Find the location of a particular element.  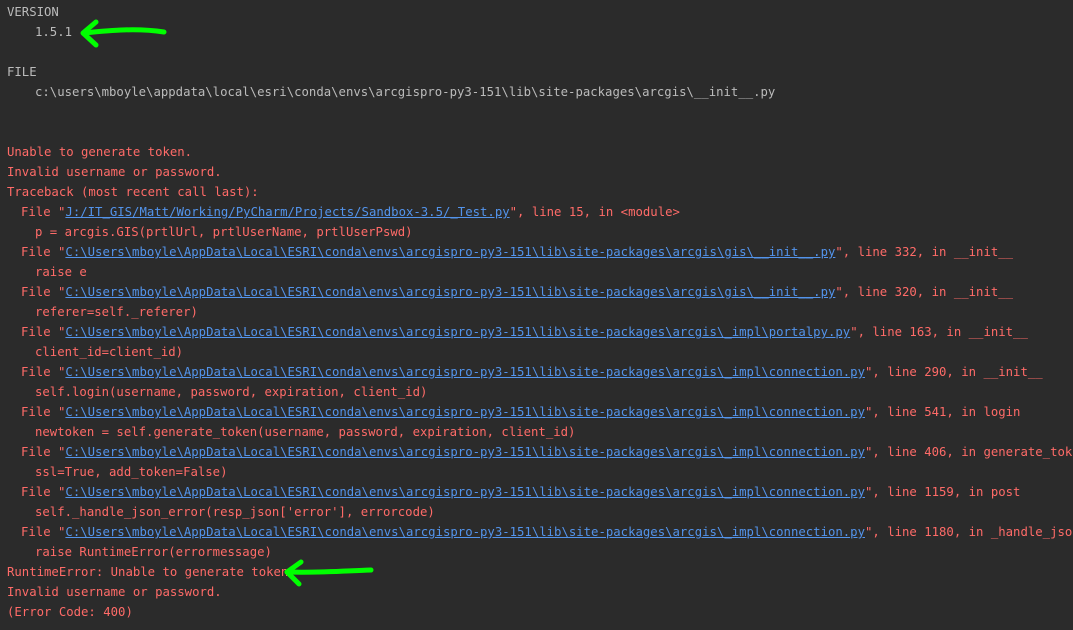

error-code-line: (Error Code: 400) is located at coordinates (70, 612).